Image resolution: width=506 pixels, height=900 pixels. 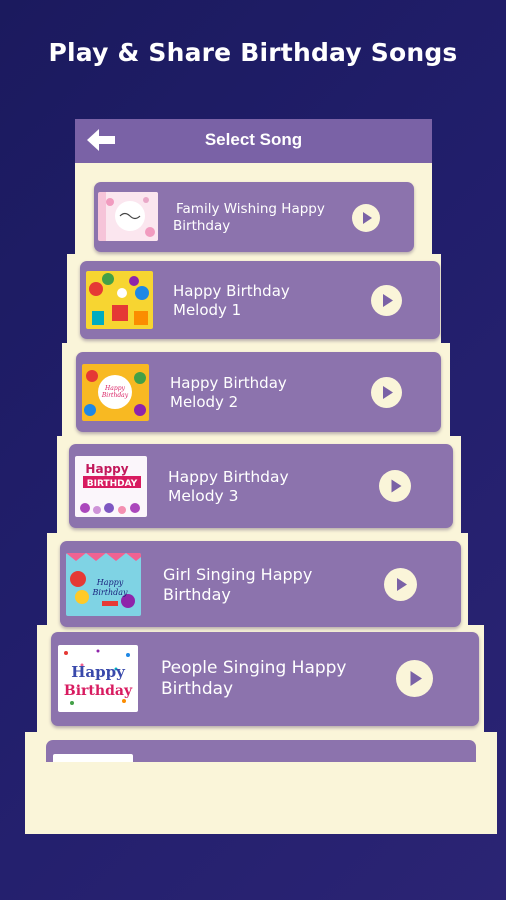 I want to click on bottom-panel-cover, so click(x=261, y=798).